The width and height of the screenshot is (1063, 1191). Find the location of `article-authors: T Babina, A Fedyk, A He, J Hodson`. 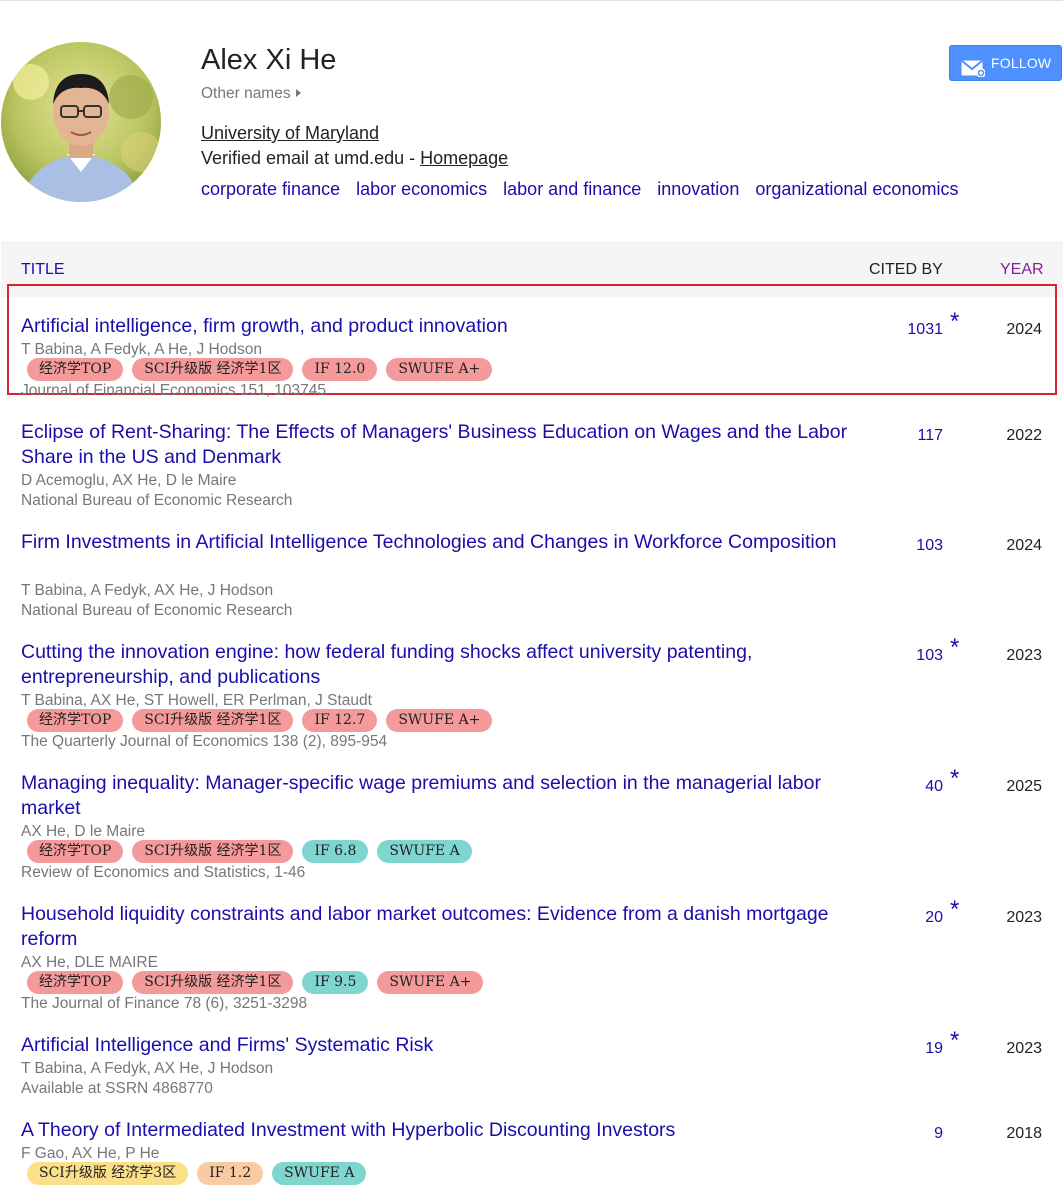

article-authors: T Babina, A Fedyk, A He, J Hodson is located at coordinates (141, 349).